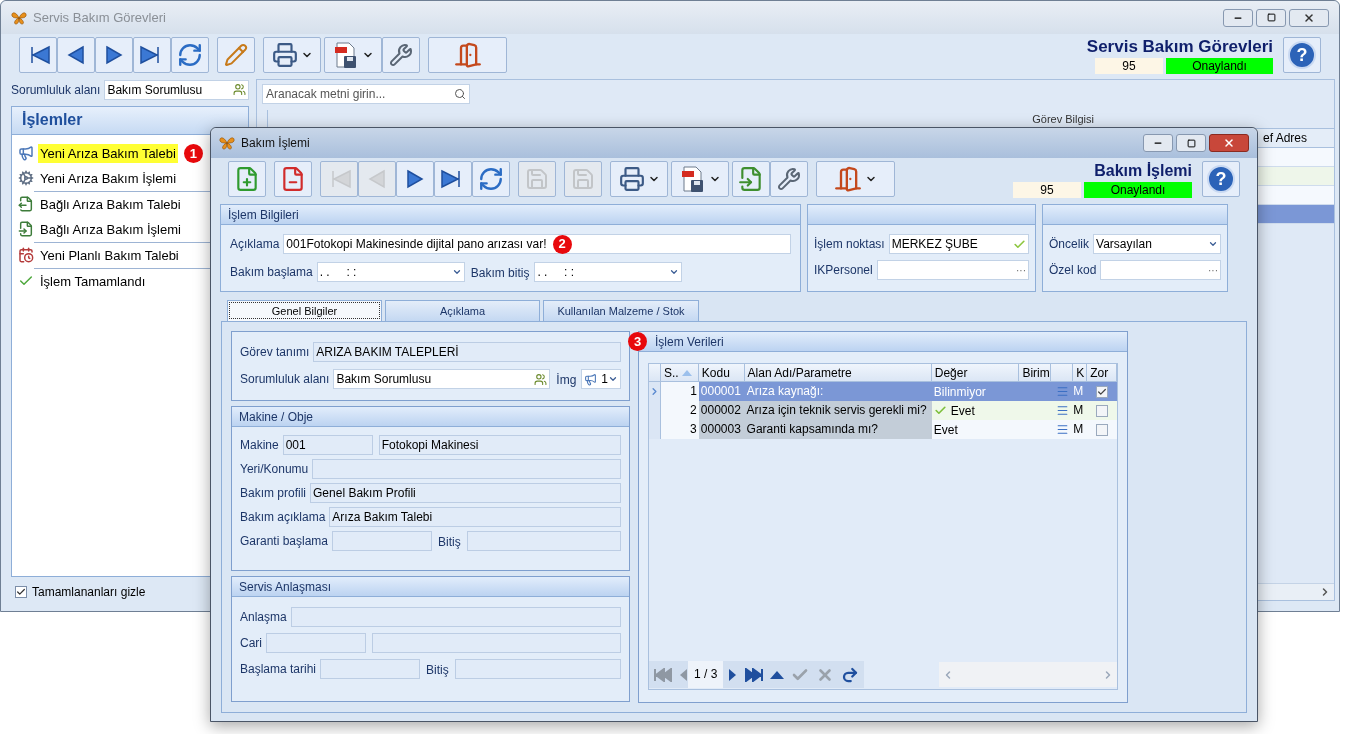 The image size is (1354, 734). I want to click on edit-button, so click(236, 55).